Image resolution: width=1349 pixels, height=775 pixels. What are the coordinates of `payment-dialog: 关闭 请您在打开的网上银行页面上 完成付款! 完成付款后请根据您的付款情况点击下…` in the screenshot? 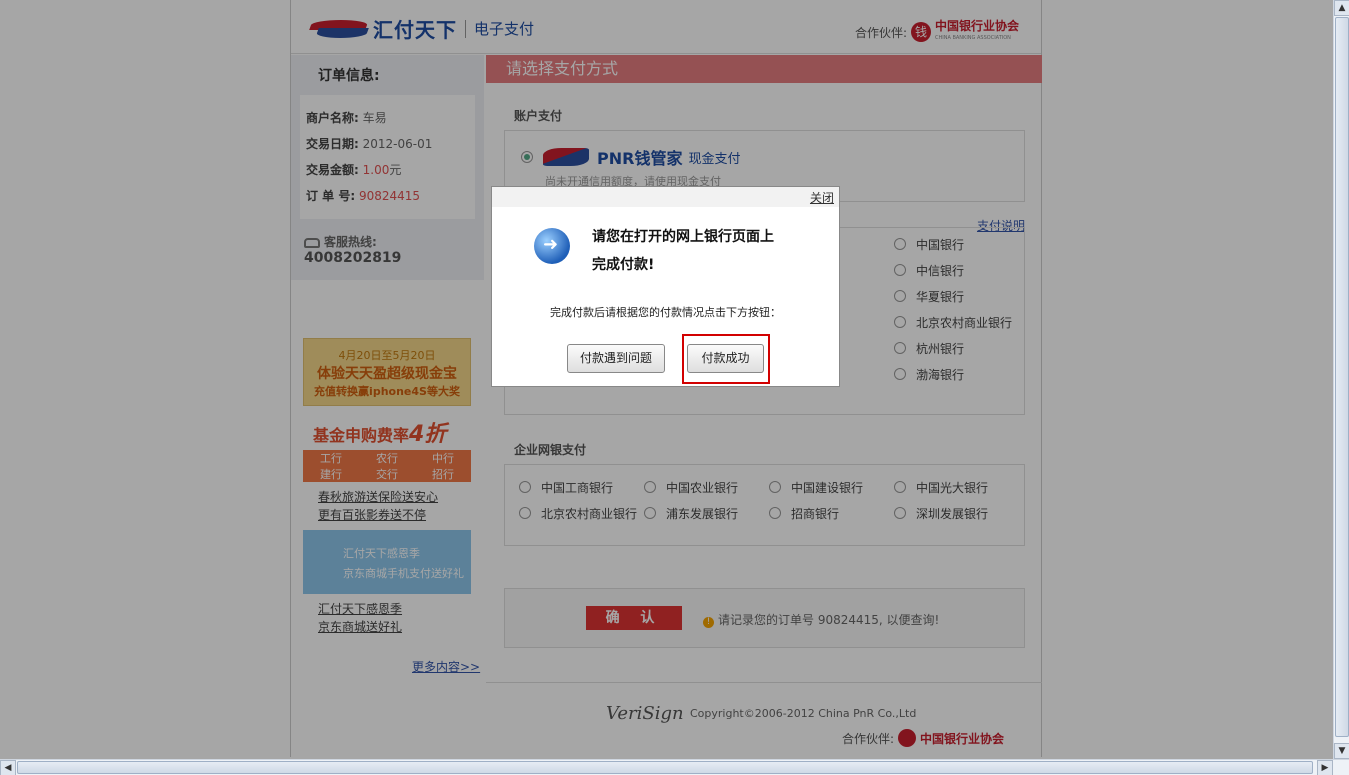 It's located at (665, 286).